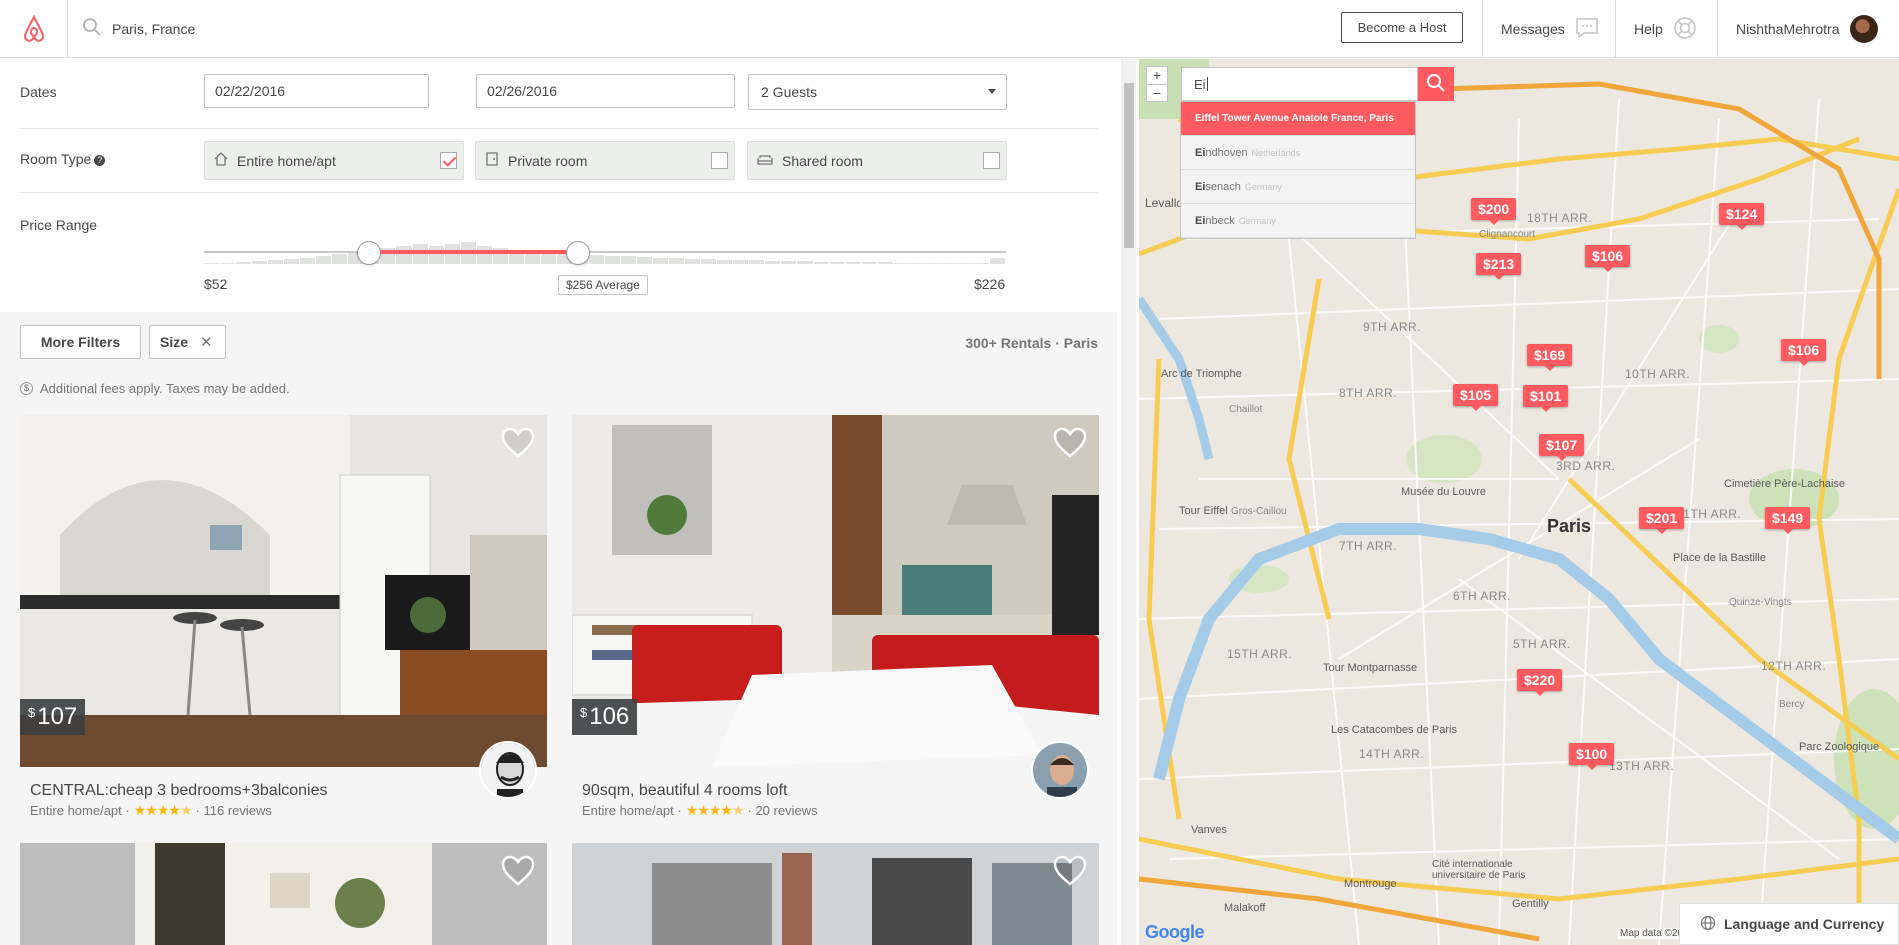 This screenshot has height=945, width=1899. I want to click on listing-title: CENTRAL:cheap 3 bedrooms+3balconies, so click(179, 791).